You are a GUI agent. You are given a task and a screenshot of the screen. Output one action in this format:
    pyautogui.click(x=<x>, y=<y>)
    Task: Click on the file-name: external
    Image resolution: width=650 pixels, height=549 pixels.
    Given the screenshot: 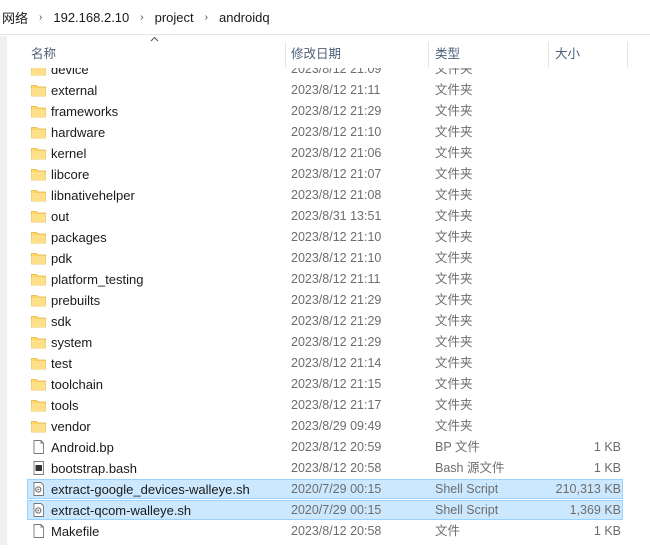 What is the action you would take?
    pyautogui.click(x=74, y=90)
    